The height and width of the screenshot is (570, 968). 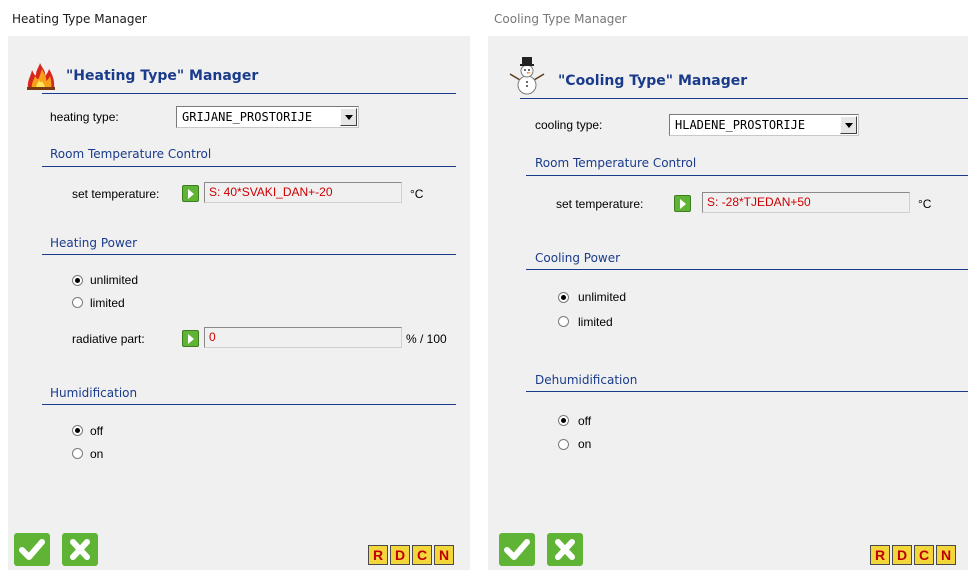 I want to click on manager-title: "Cooling Type" Manager, so click(x=653, y=81).